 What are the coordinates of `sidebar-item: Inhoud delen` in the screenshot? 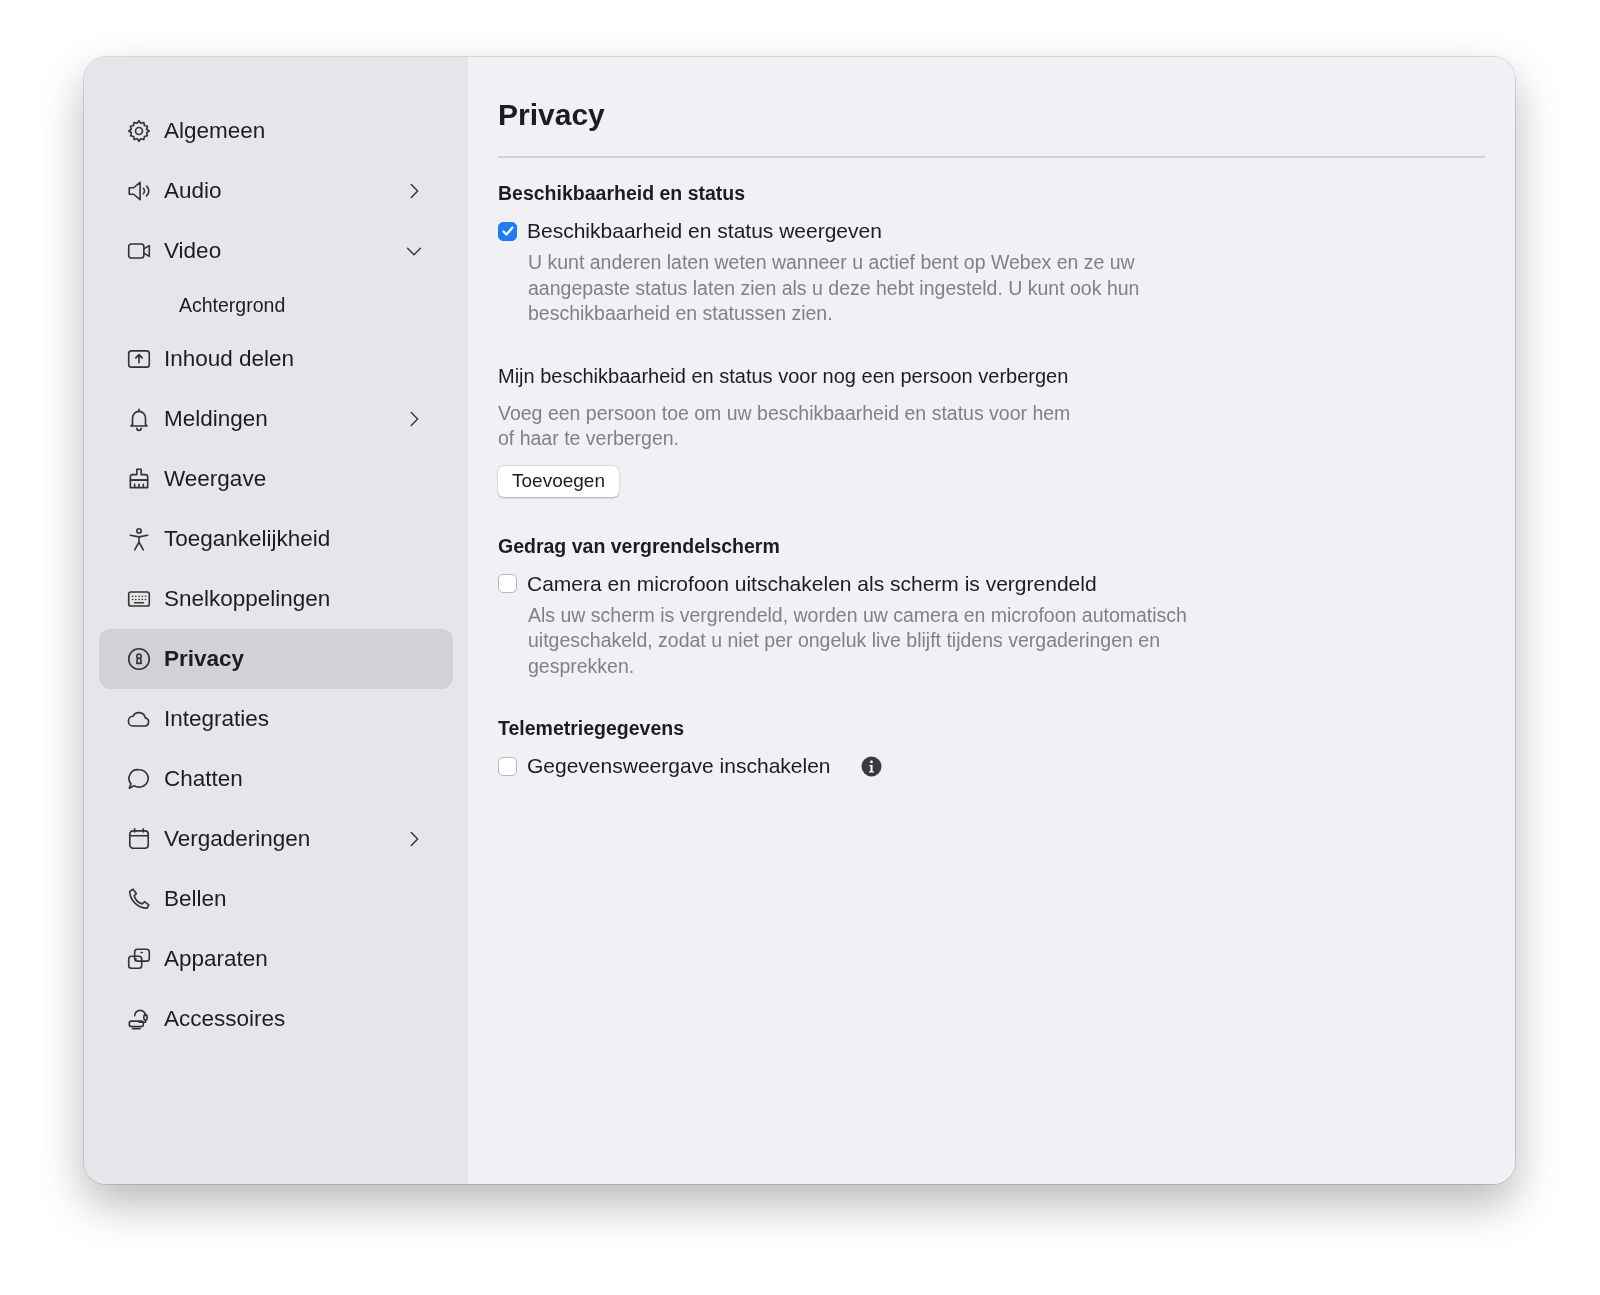 It's located at (276, 359).